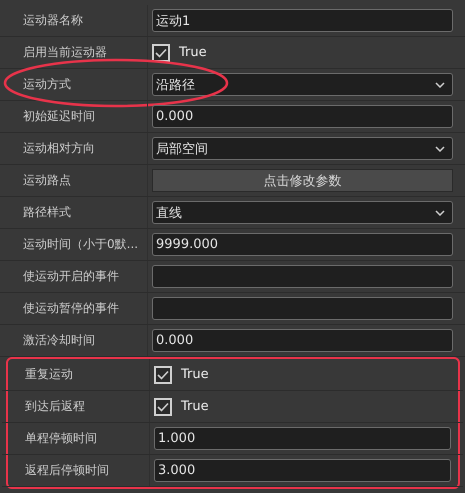  Describe the element at coordinates (74, 20) in the screenshot. I see `property-label: 运动器名称` at that location.